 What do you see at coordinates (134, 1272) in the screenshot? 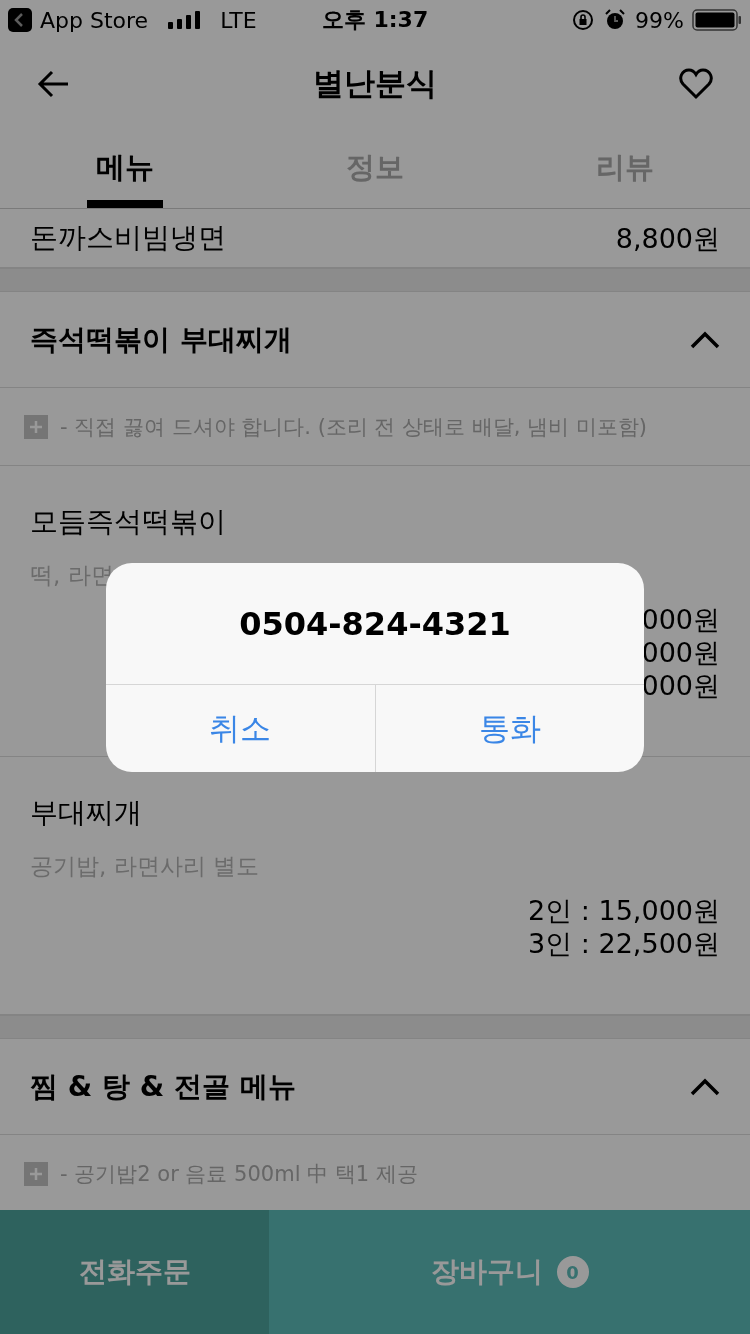
I see `phone-order-button: 전화주문` at bounding box center [134, 1272].